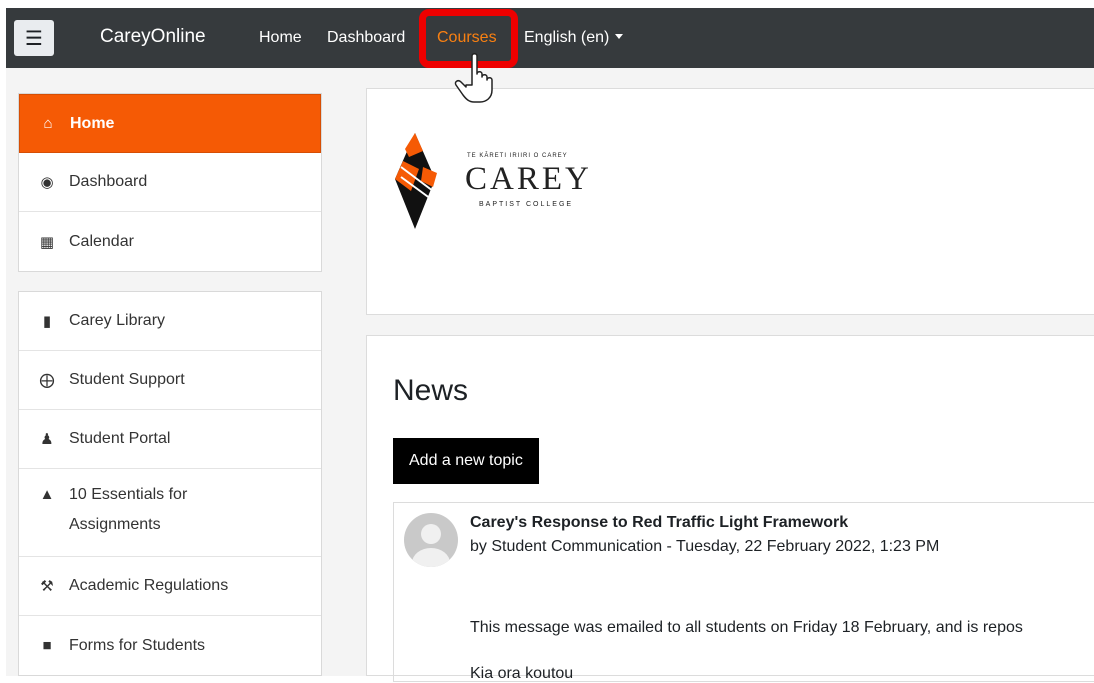  I want to click on sidebar-item-student-portal: ♟ Student Portal, so click(170, 439).